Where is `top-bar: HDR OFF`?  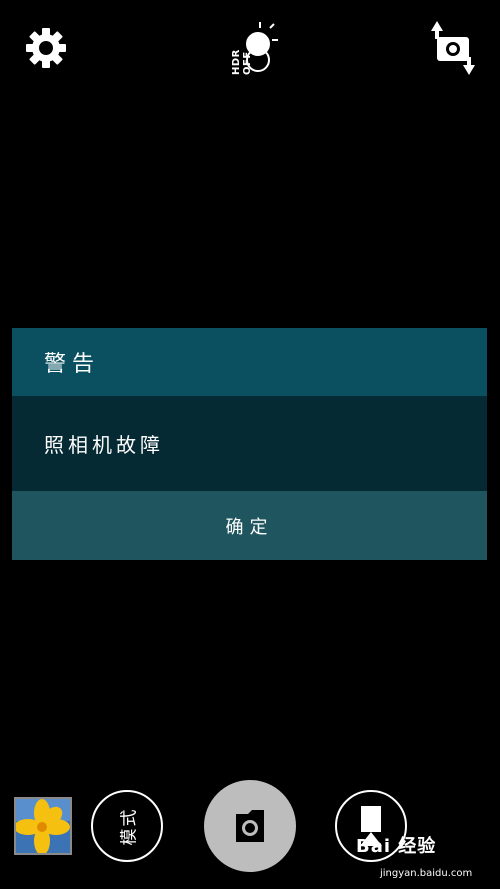 top-bar: HDR OFF is located at coordinates (250, 45).